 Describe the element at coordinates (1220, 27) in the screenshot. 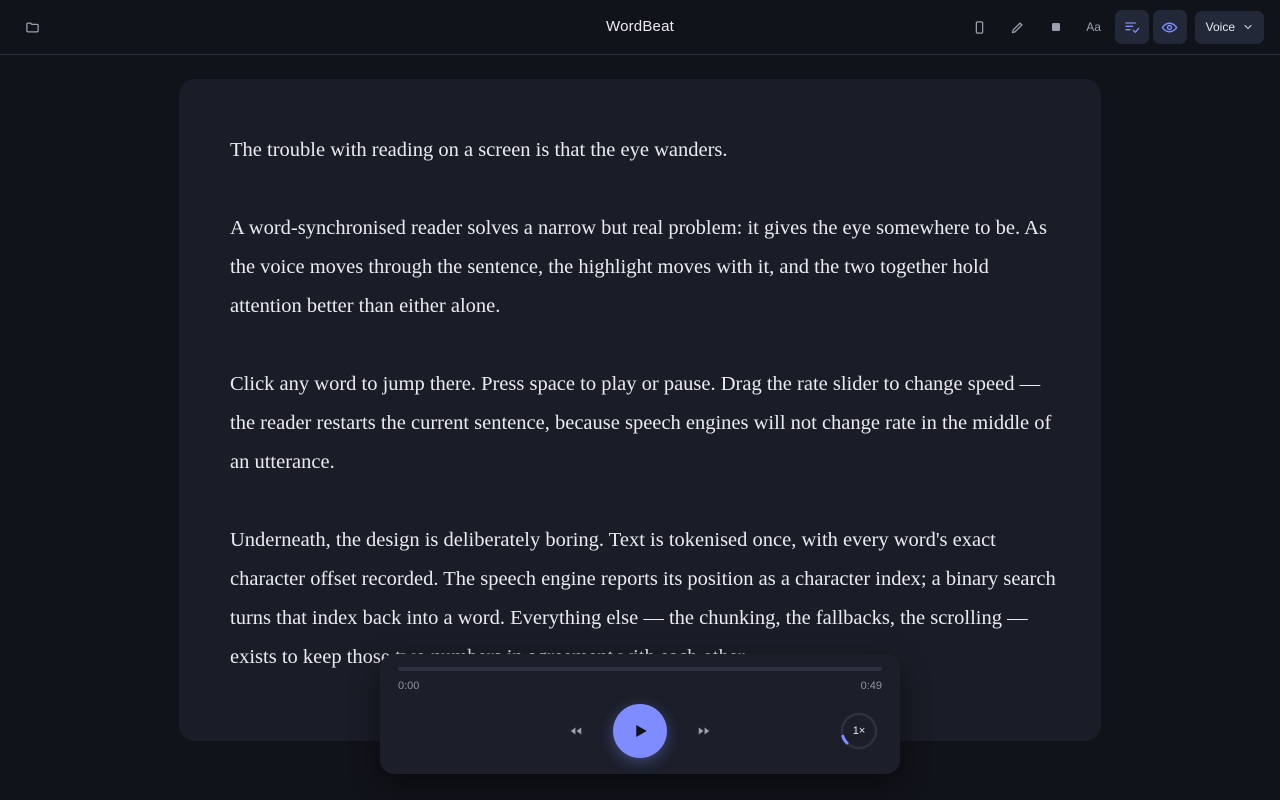

I see `voice-label: Voice` at that location.